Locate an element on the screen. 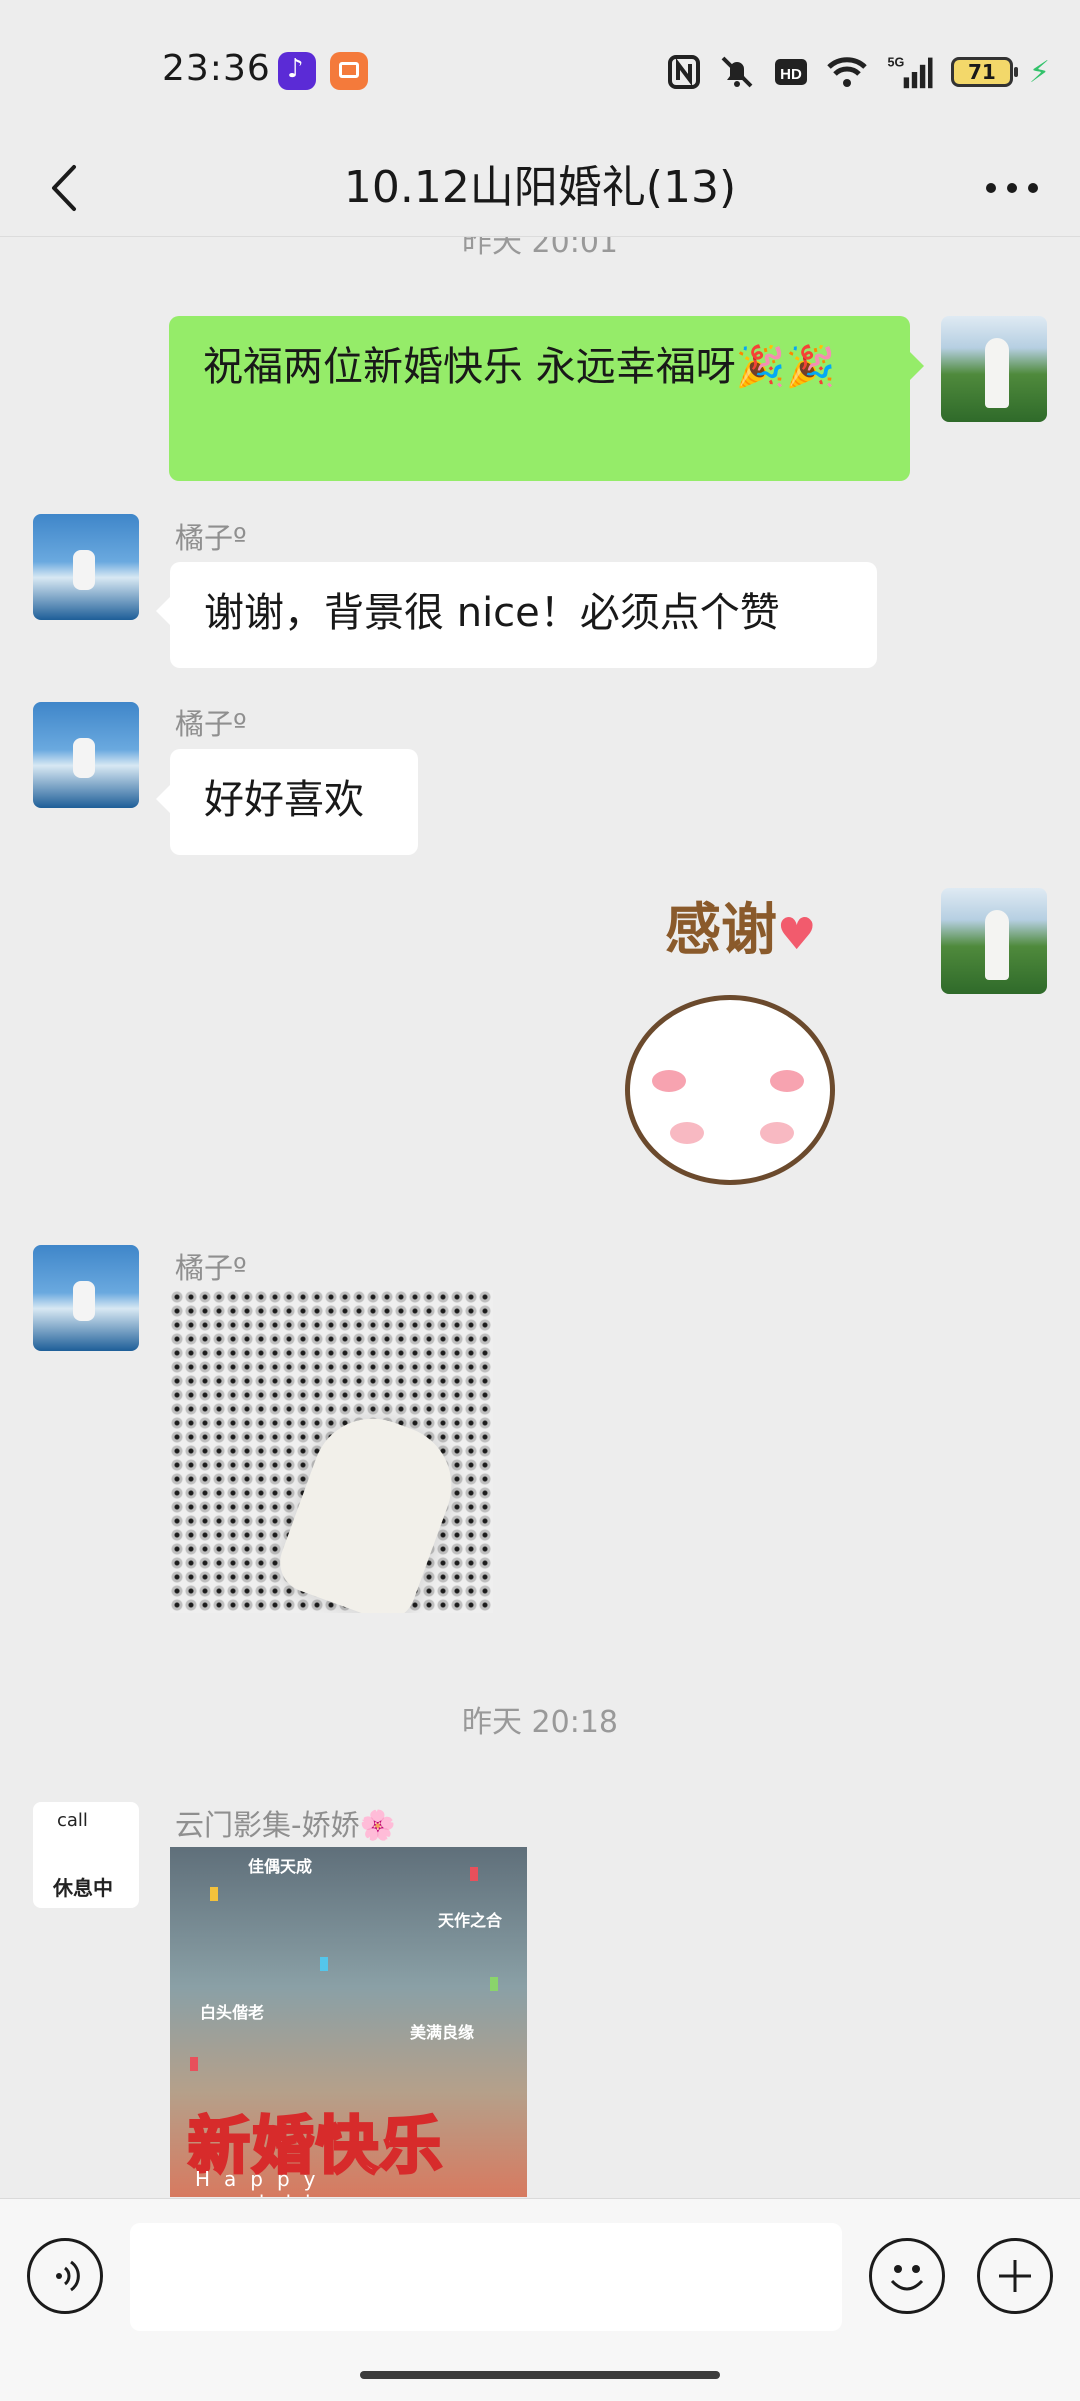 Image resolution: width=1080 pixels, height=2401 pixels. voice-icon is located at coordinates (68, 2276).